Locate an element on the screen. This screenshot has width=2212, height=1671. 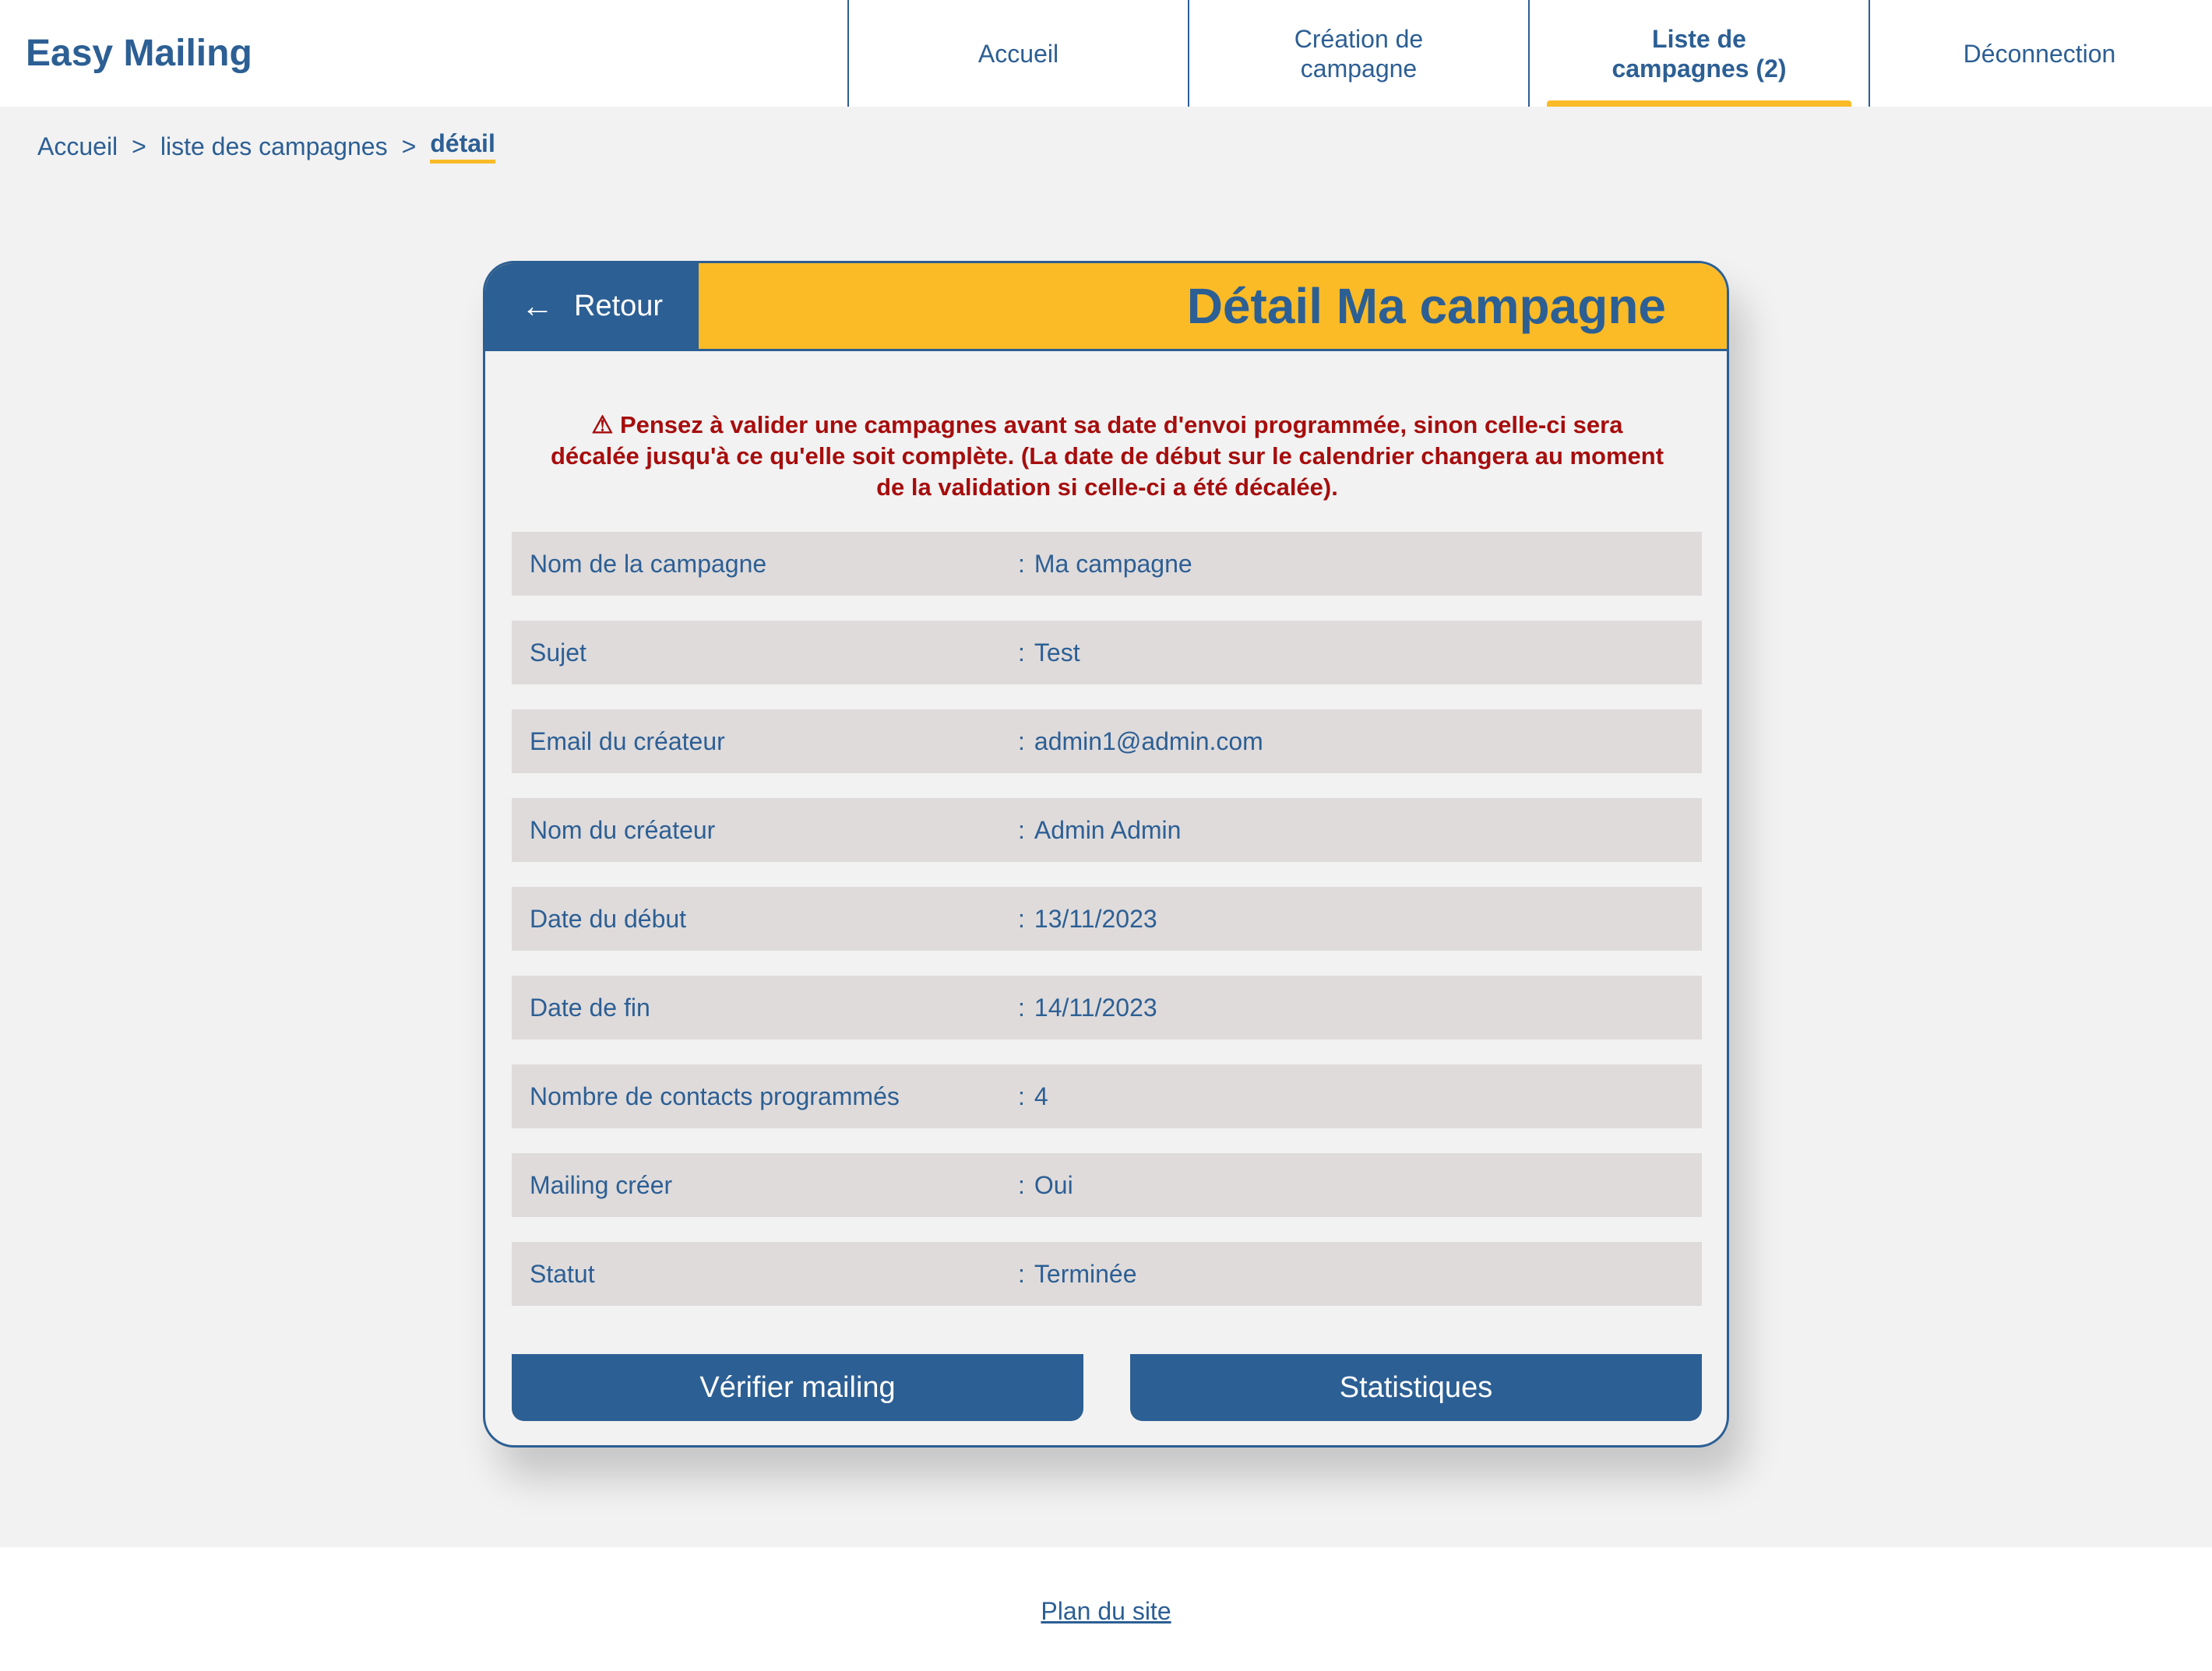
detail-row-nombre-contacts: Nombre de contacts programmés : 4 is located at coordinates (1107, 1096).